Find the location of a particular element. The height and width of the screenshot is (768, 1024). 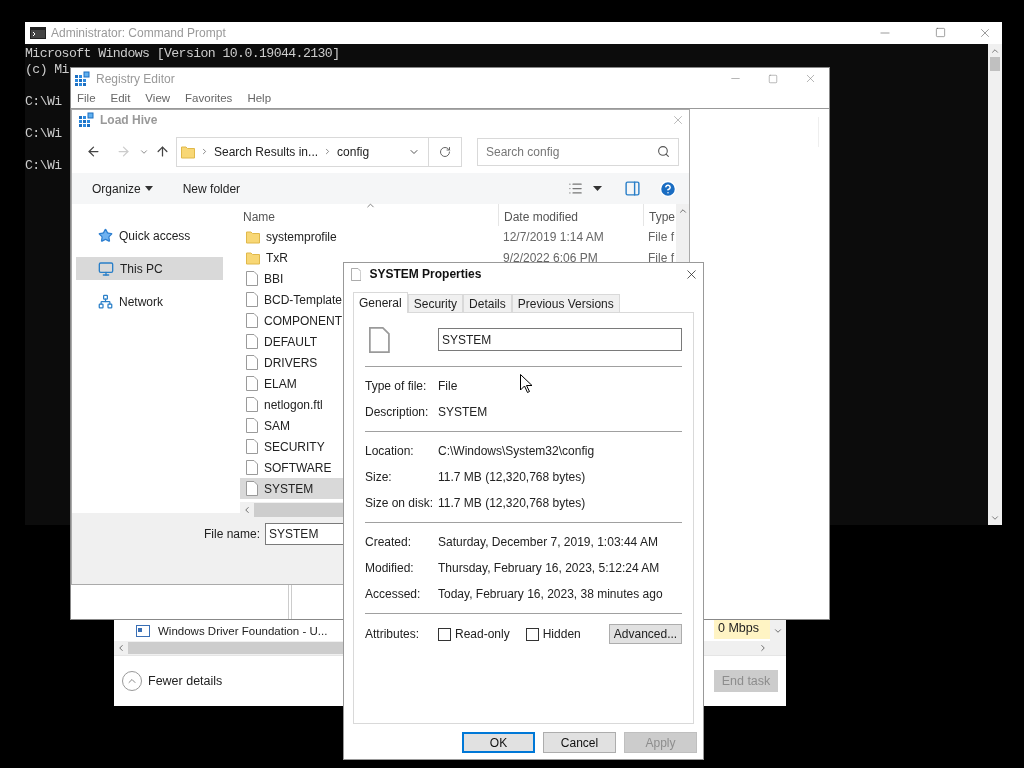

file-name-label: File name: is located at coordinates (232, 534).